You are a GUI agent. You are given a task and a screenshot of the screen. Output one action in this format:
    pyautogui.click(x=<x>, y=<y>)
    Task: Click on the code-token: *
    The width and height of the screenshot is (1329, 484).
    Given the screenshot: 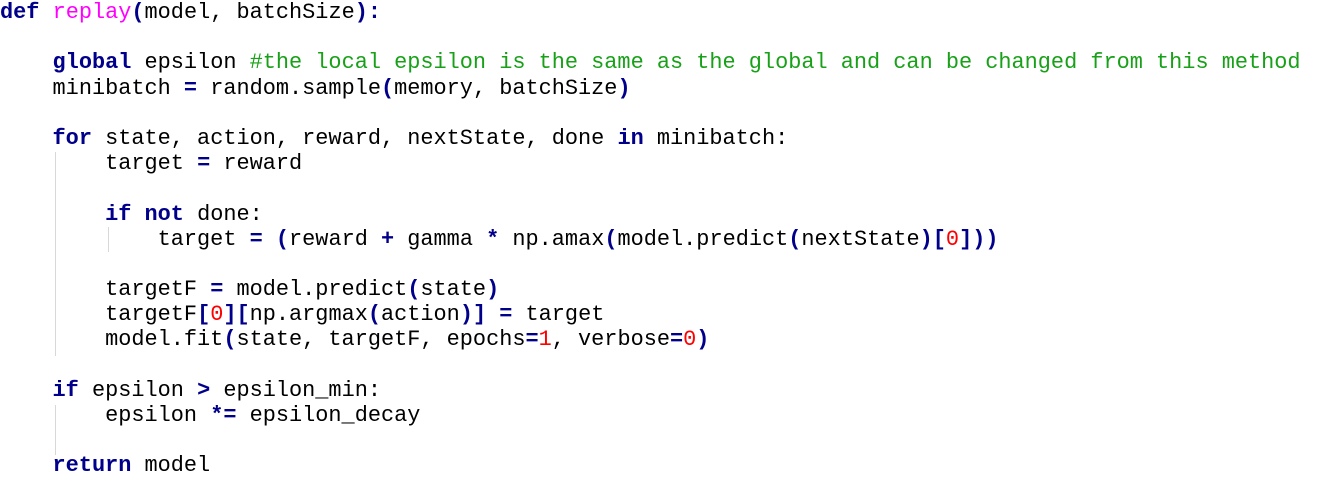 What is the action you would take?
    pyautogui.click(x=493, y=239)
    